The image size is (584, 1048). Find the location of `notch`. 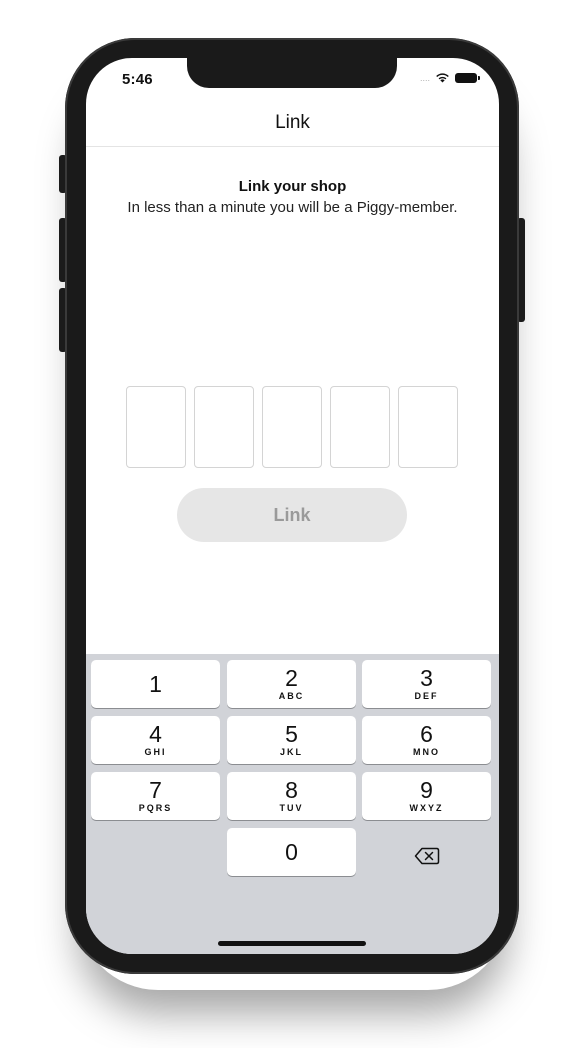

notch is located at coordinates (292, 73).